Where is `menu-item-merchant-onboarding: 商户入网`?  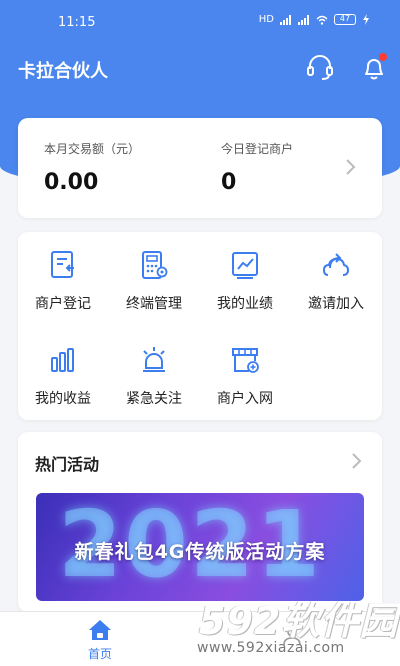
menu-item-merchant-onboarding: 商户入网 is located at coordinates (245, 376).